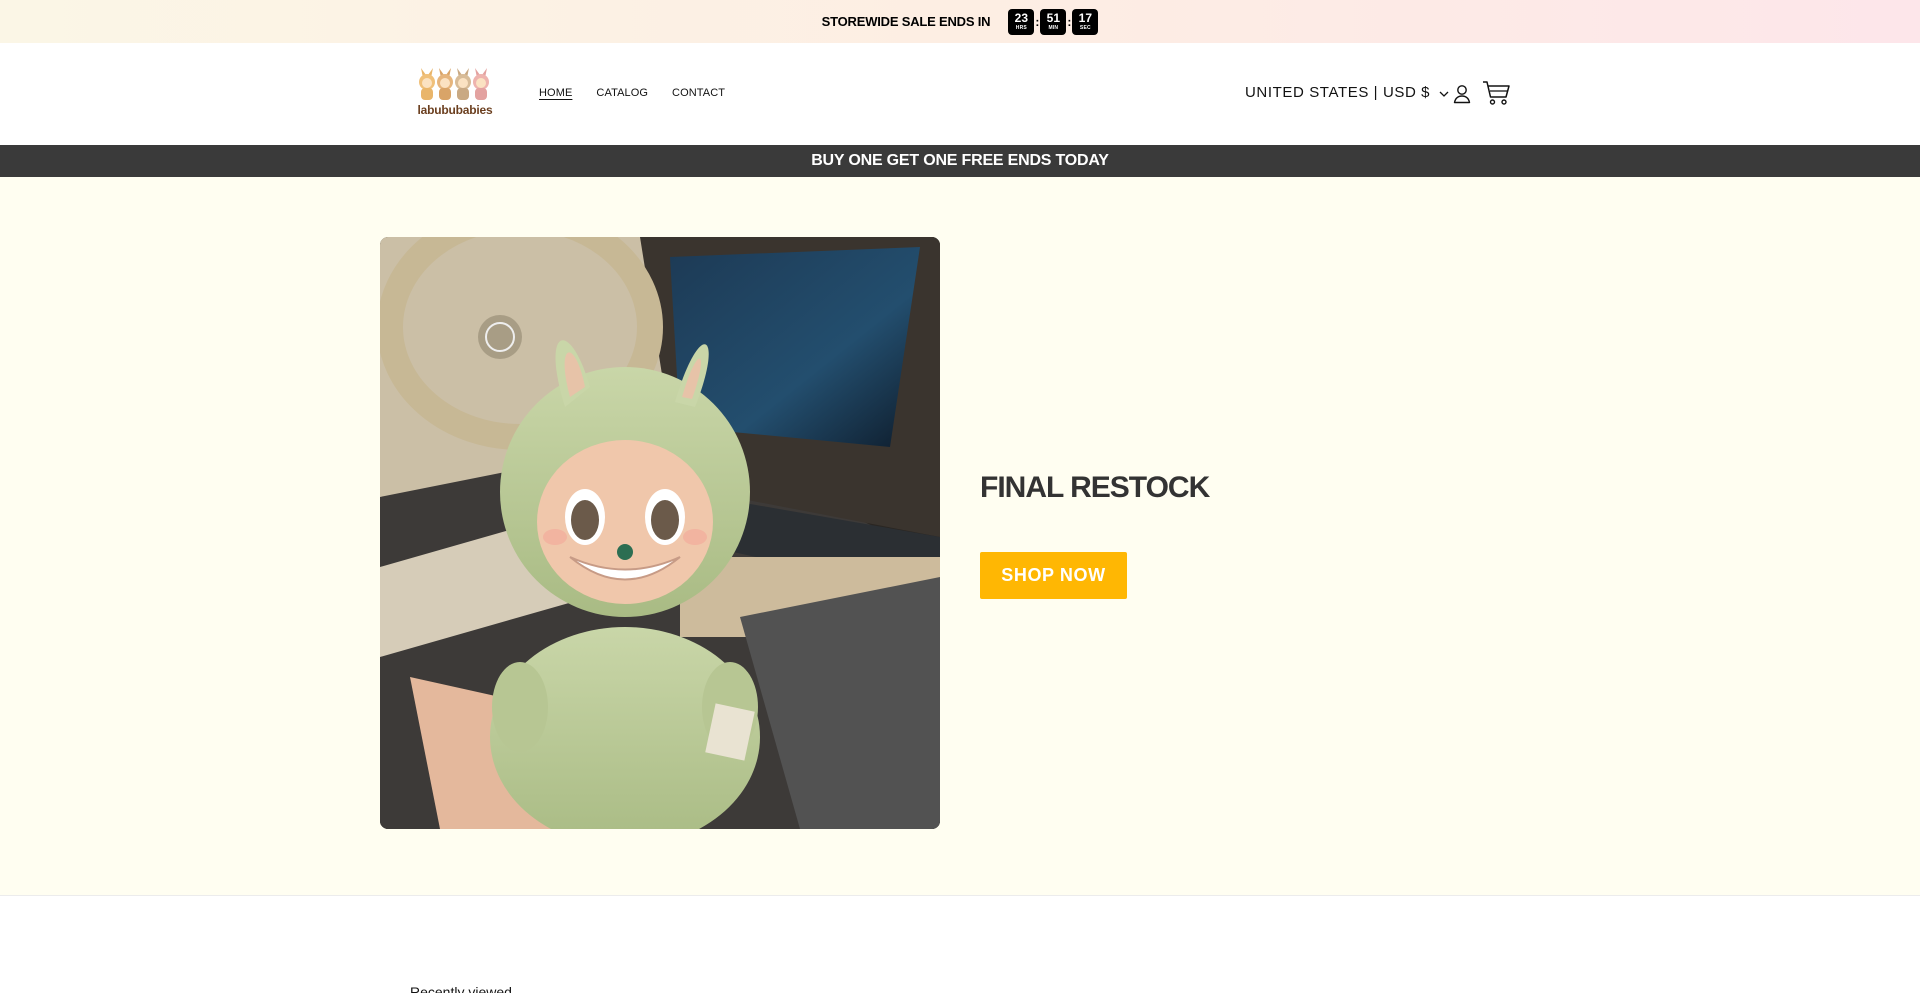  I want to click on main-nav: HOME CATALOG CONTACT, so click(632, 93).